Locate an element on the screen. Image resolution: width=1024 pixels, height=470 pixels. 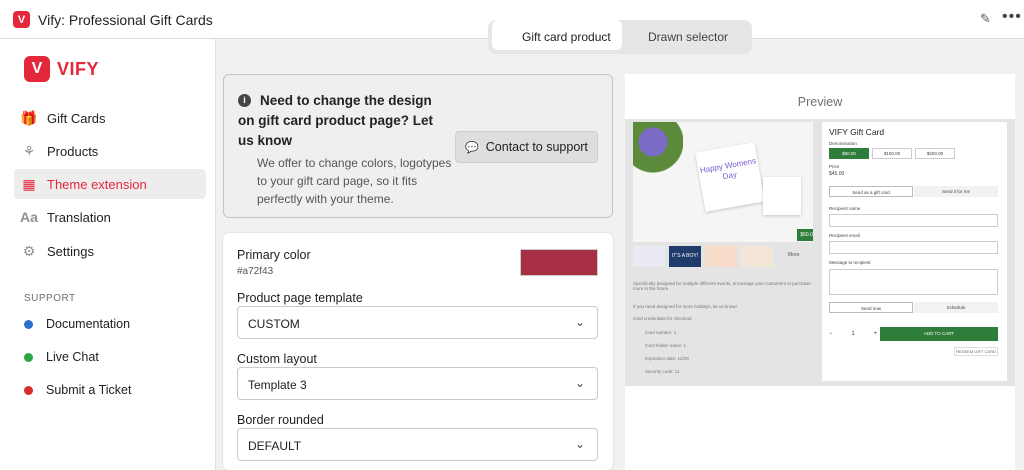
template-value: CUSTOM is located at coordinates (274, 324).